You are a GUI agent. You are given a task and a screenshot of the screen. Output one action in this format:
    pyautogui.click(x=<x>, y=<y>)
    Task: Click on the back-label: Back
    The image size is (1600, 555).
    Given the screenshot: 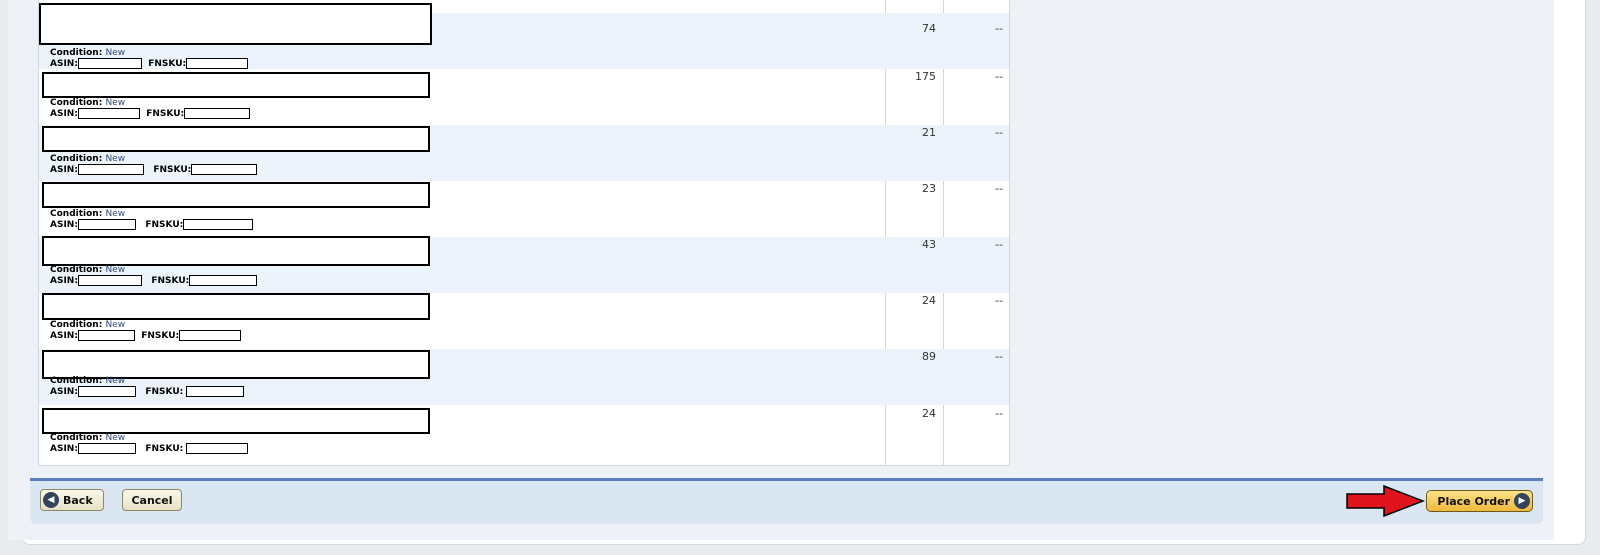 What is the action you would take?
    pyautogui.click(x=78, y=500)
    